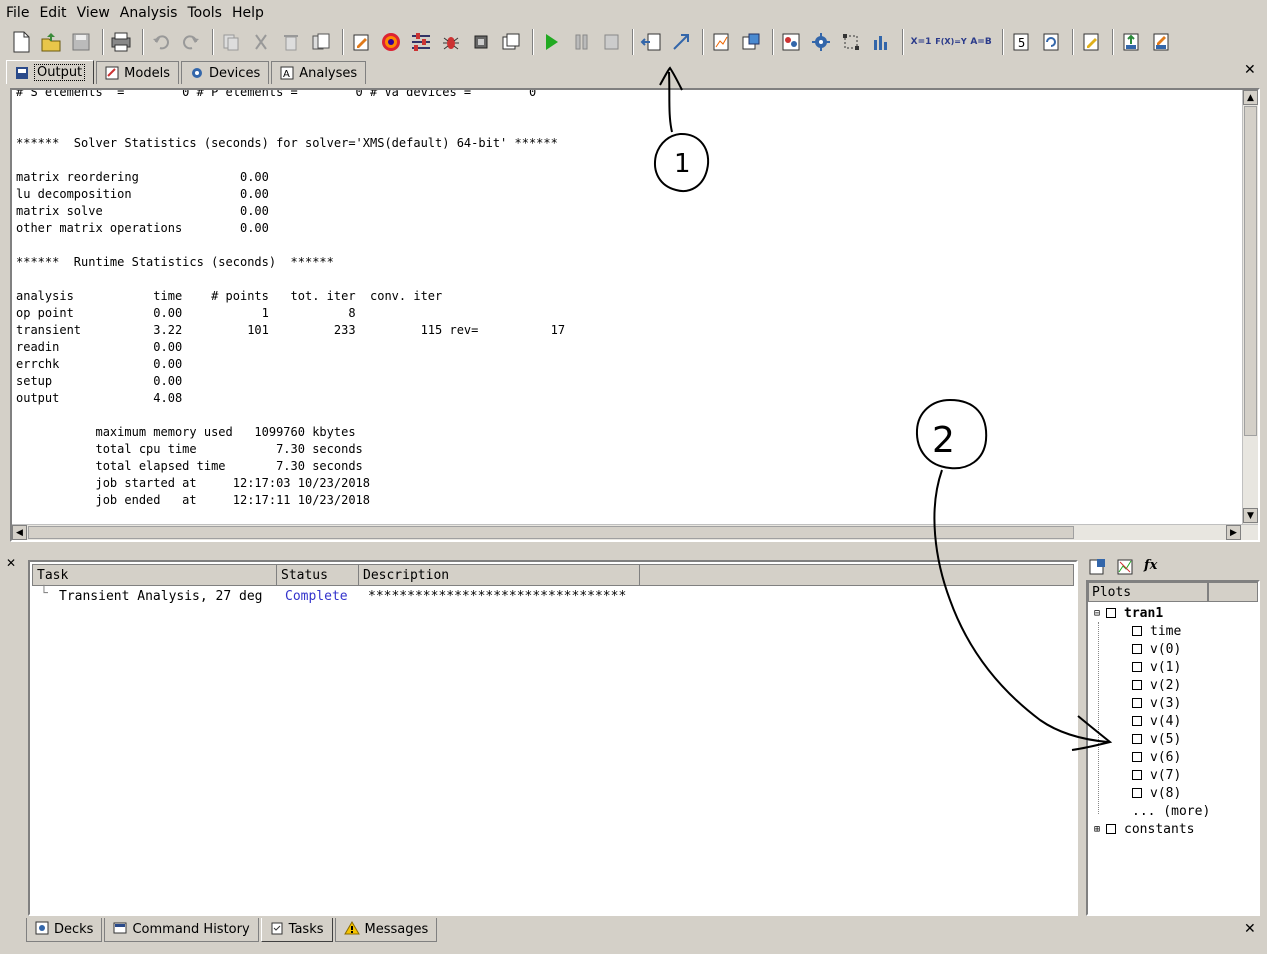 The image size is (1267, 954). I want to click on assign-icon: A=B, so click(981, 42).